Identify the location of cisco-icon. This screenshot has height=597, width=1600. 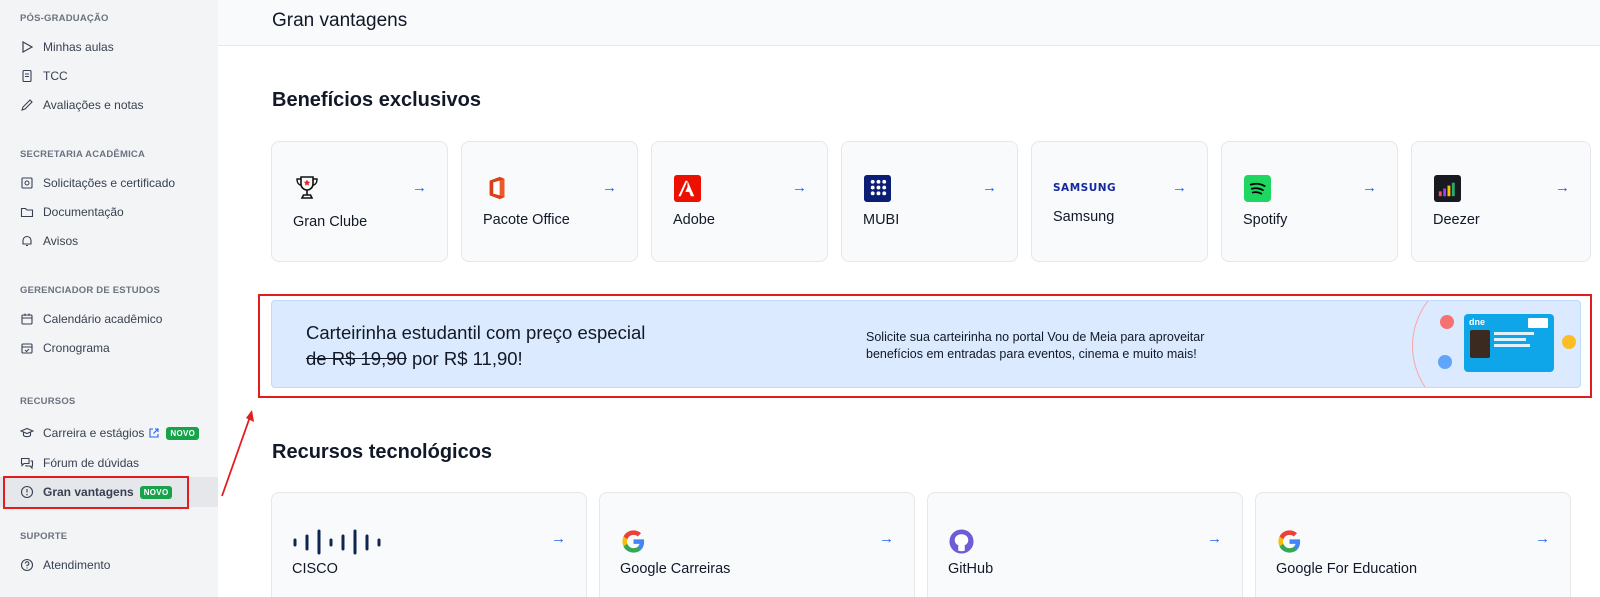
(342, 541).